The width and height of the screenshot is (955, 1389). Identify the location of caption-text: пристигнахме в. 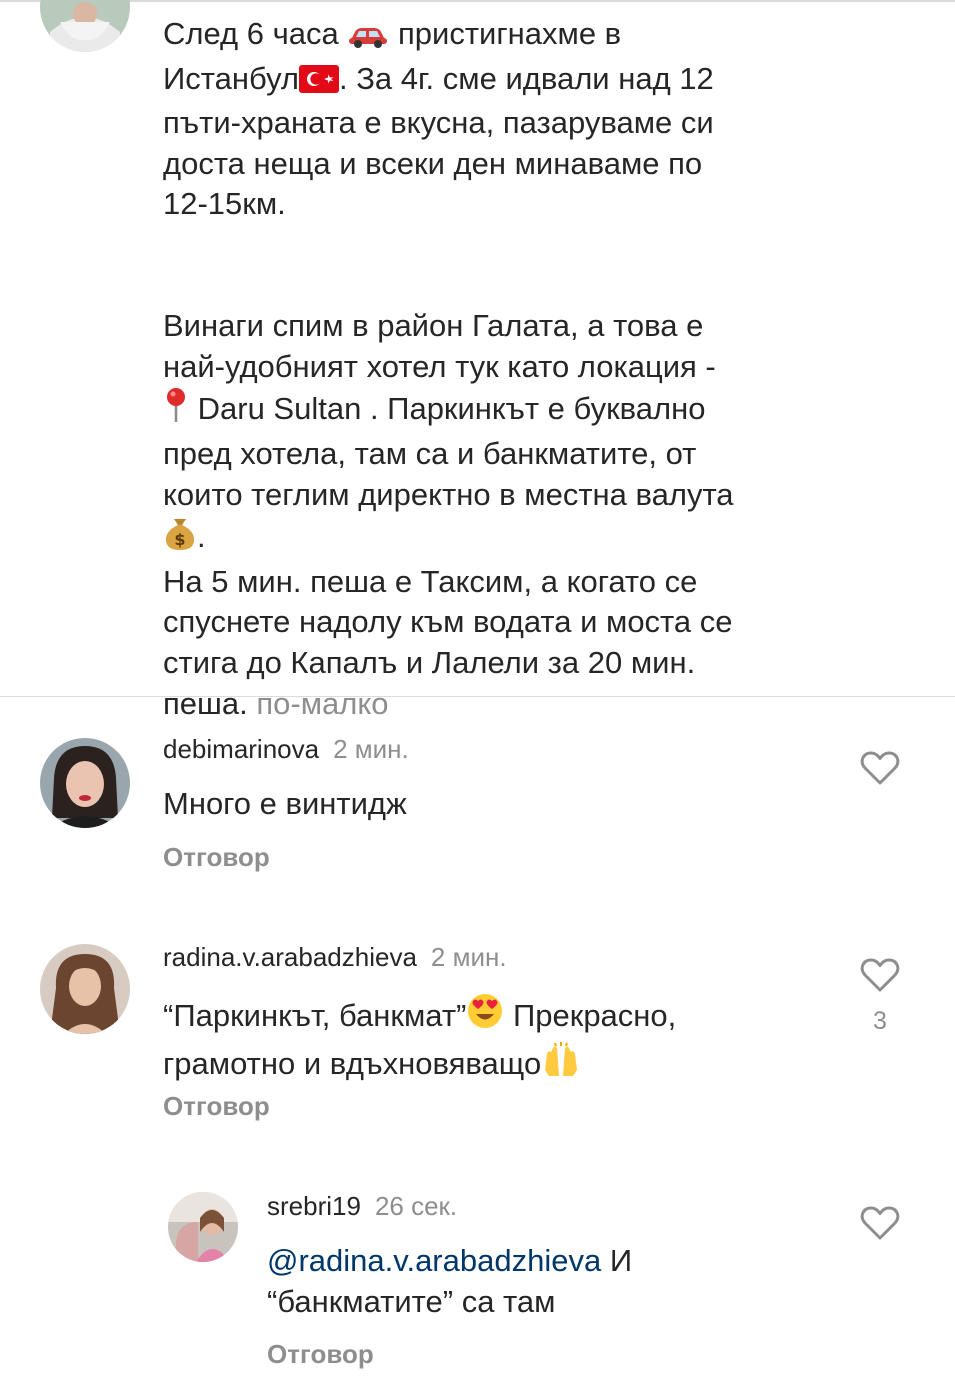
(509, 33).